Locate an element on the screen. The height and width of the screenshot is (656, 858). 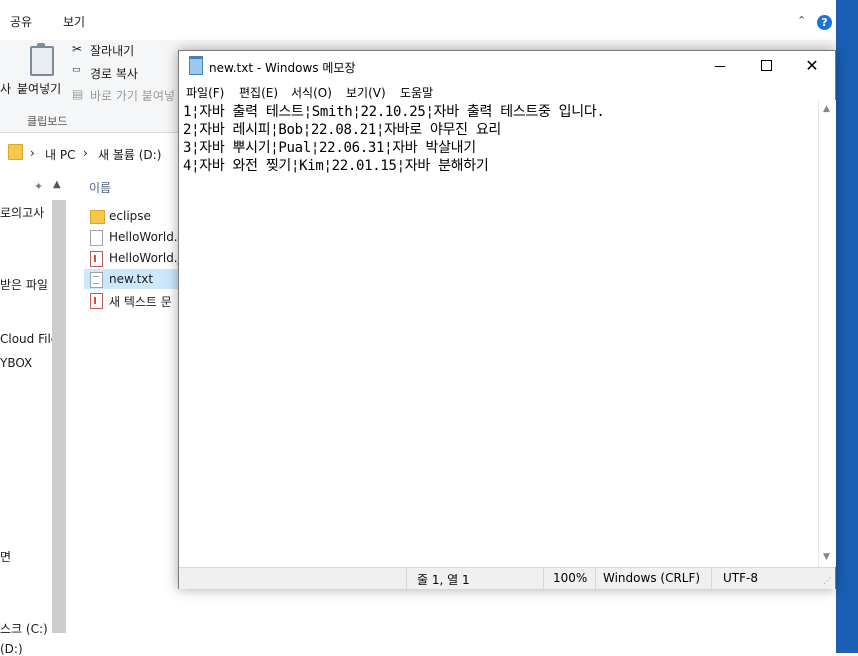
help-icon: ? is located at coordinates (824, 22).